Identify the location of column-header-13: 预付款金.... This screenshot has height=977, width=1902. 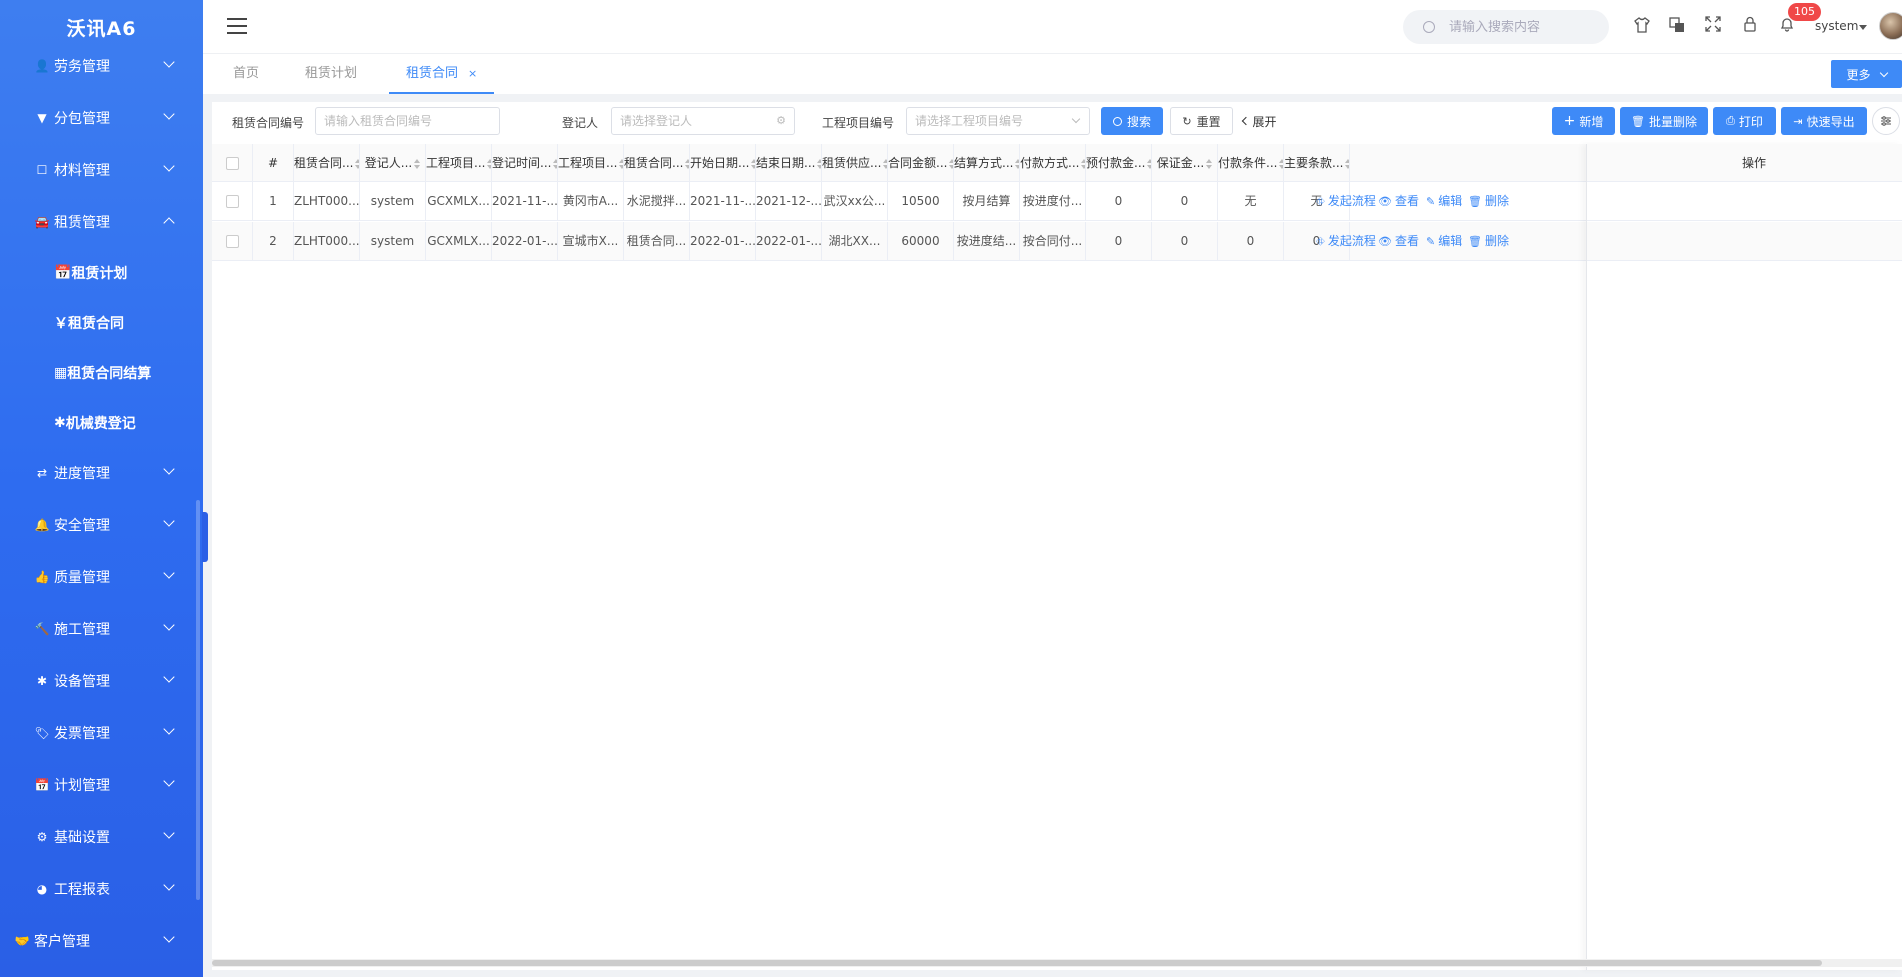
(1119, 163).